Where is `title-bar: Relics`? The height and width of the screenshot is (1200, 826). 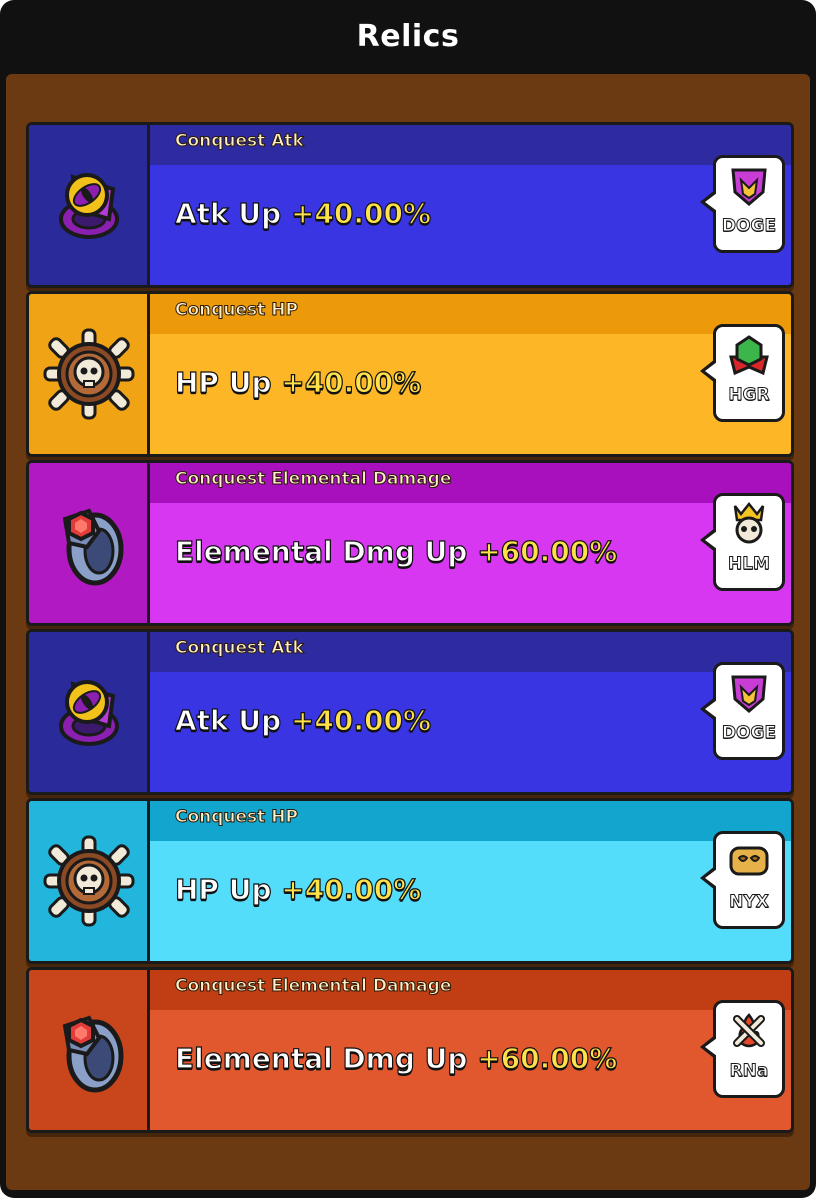
title-bar: Relics is located at coordinates (408, 36).